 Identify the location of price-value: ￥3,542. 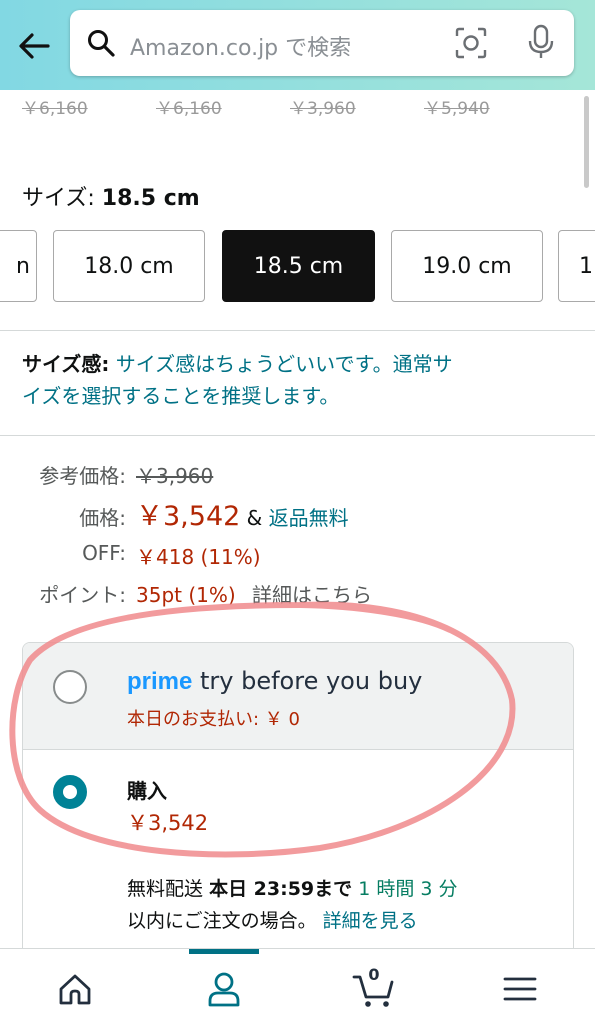
(188, 516).